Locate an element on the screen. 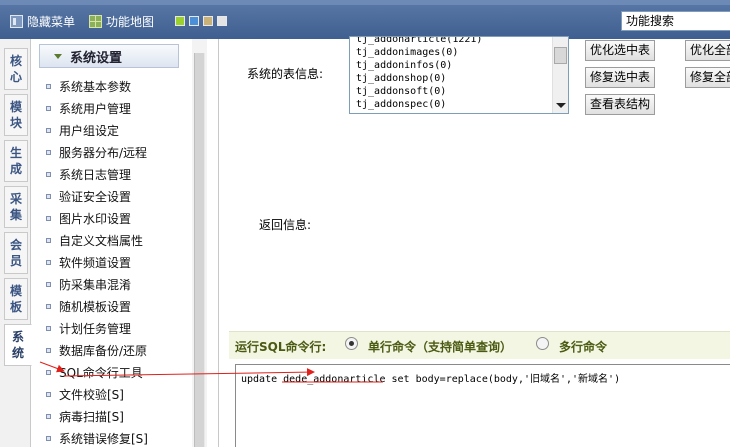  menu-item-label: 系统日志管理 is located at coordinates (95, 174).